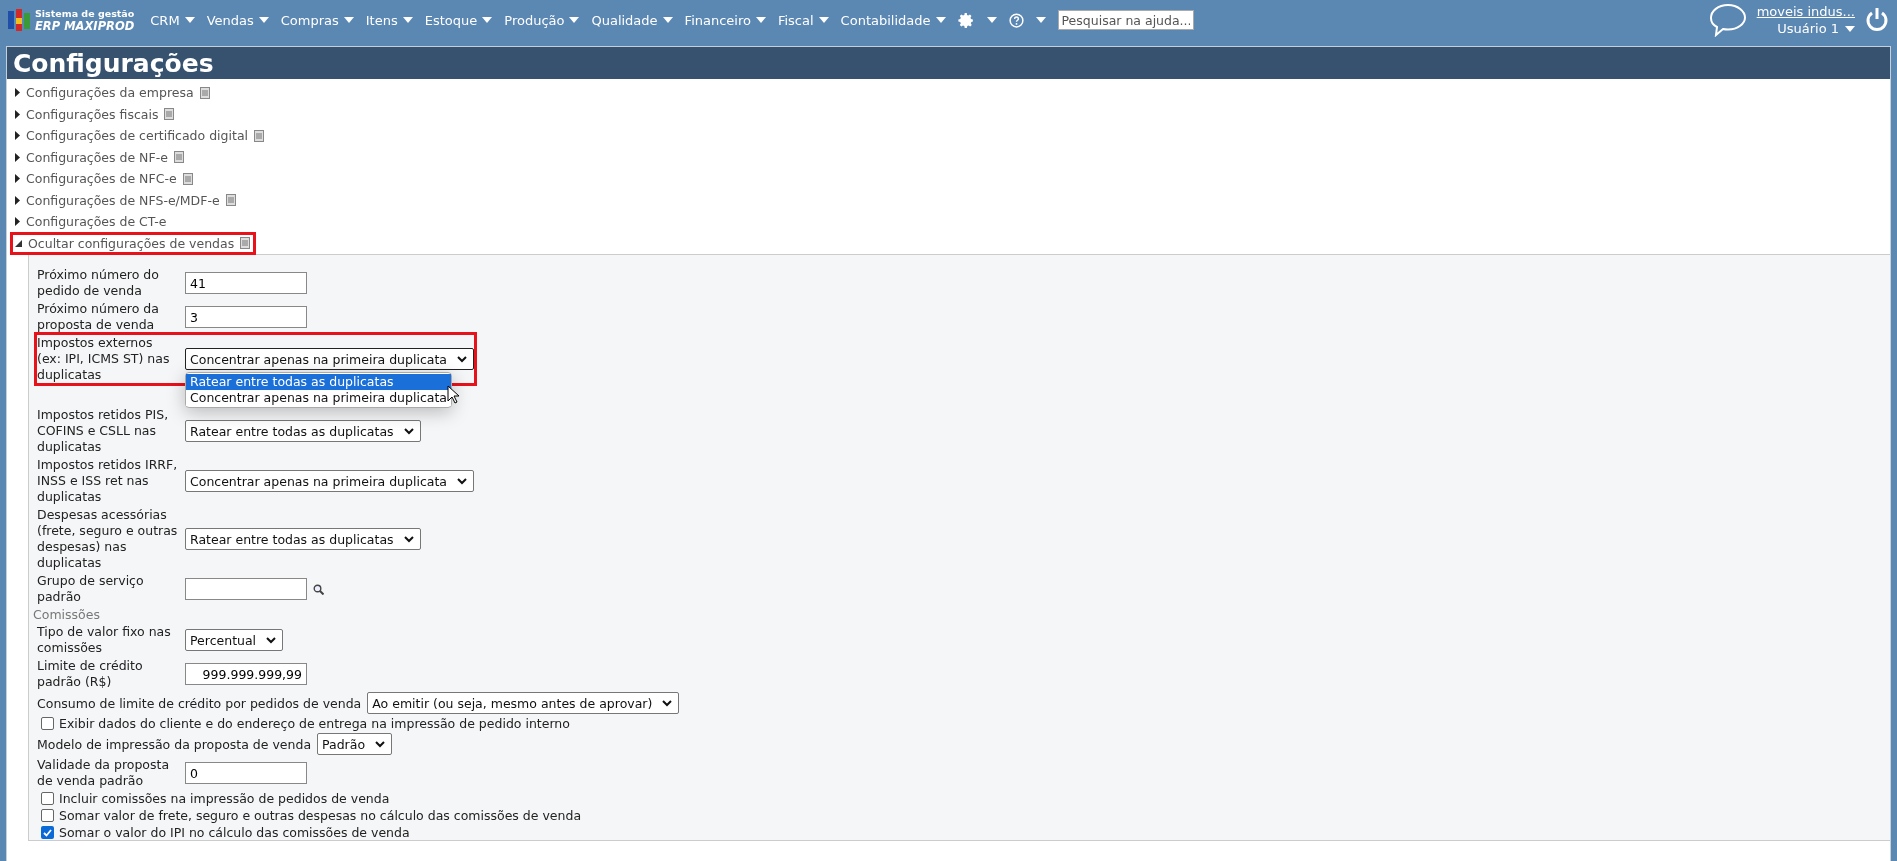 The height and width of the screenshot is (861, 1897). Describe the element at coordinates (961, 832) in the screenshot. I see `checkbox-option: Somar o valor do IPI no cálculo das comissões de venda` at that location.